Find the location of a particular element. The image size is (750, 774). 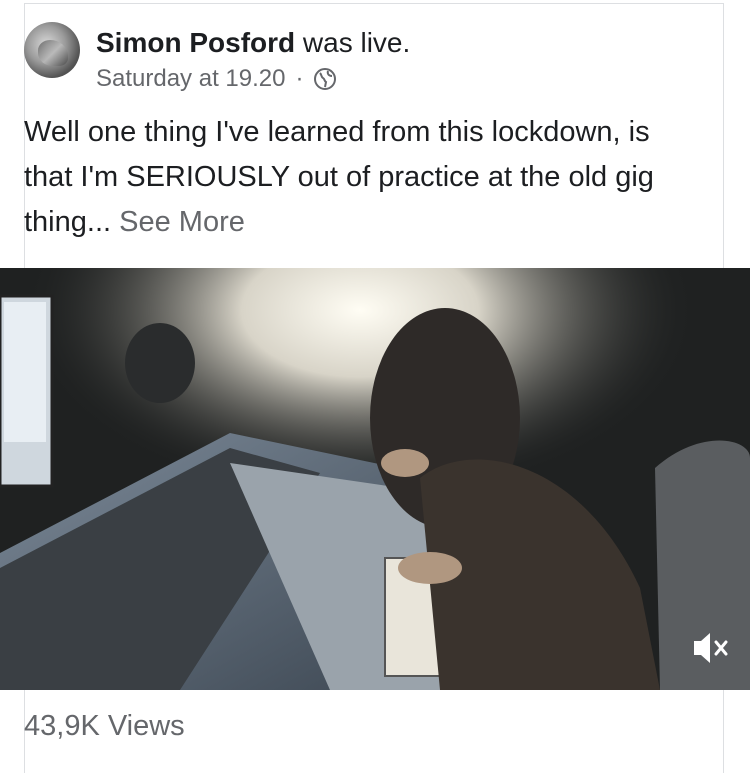

author-name: Simon Posford is located at coordinates (195, 42).